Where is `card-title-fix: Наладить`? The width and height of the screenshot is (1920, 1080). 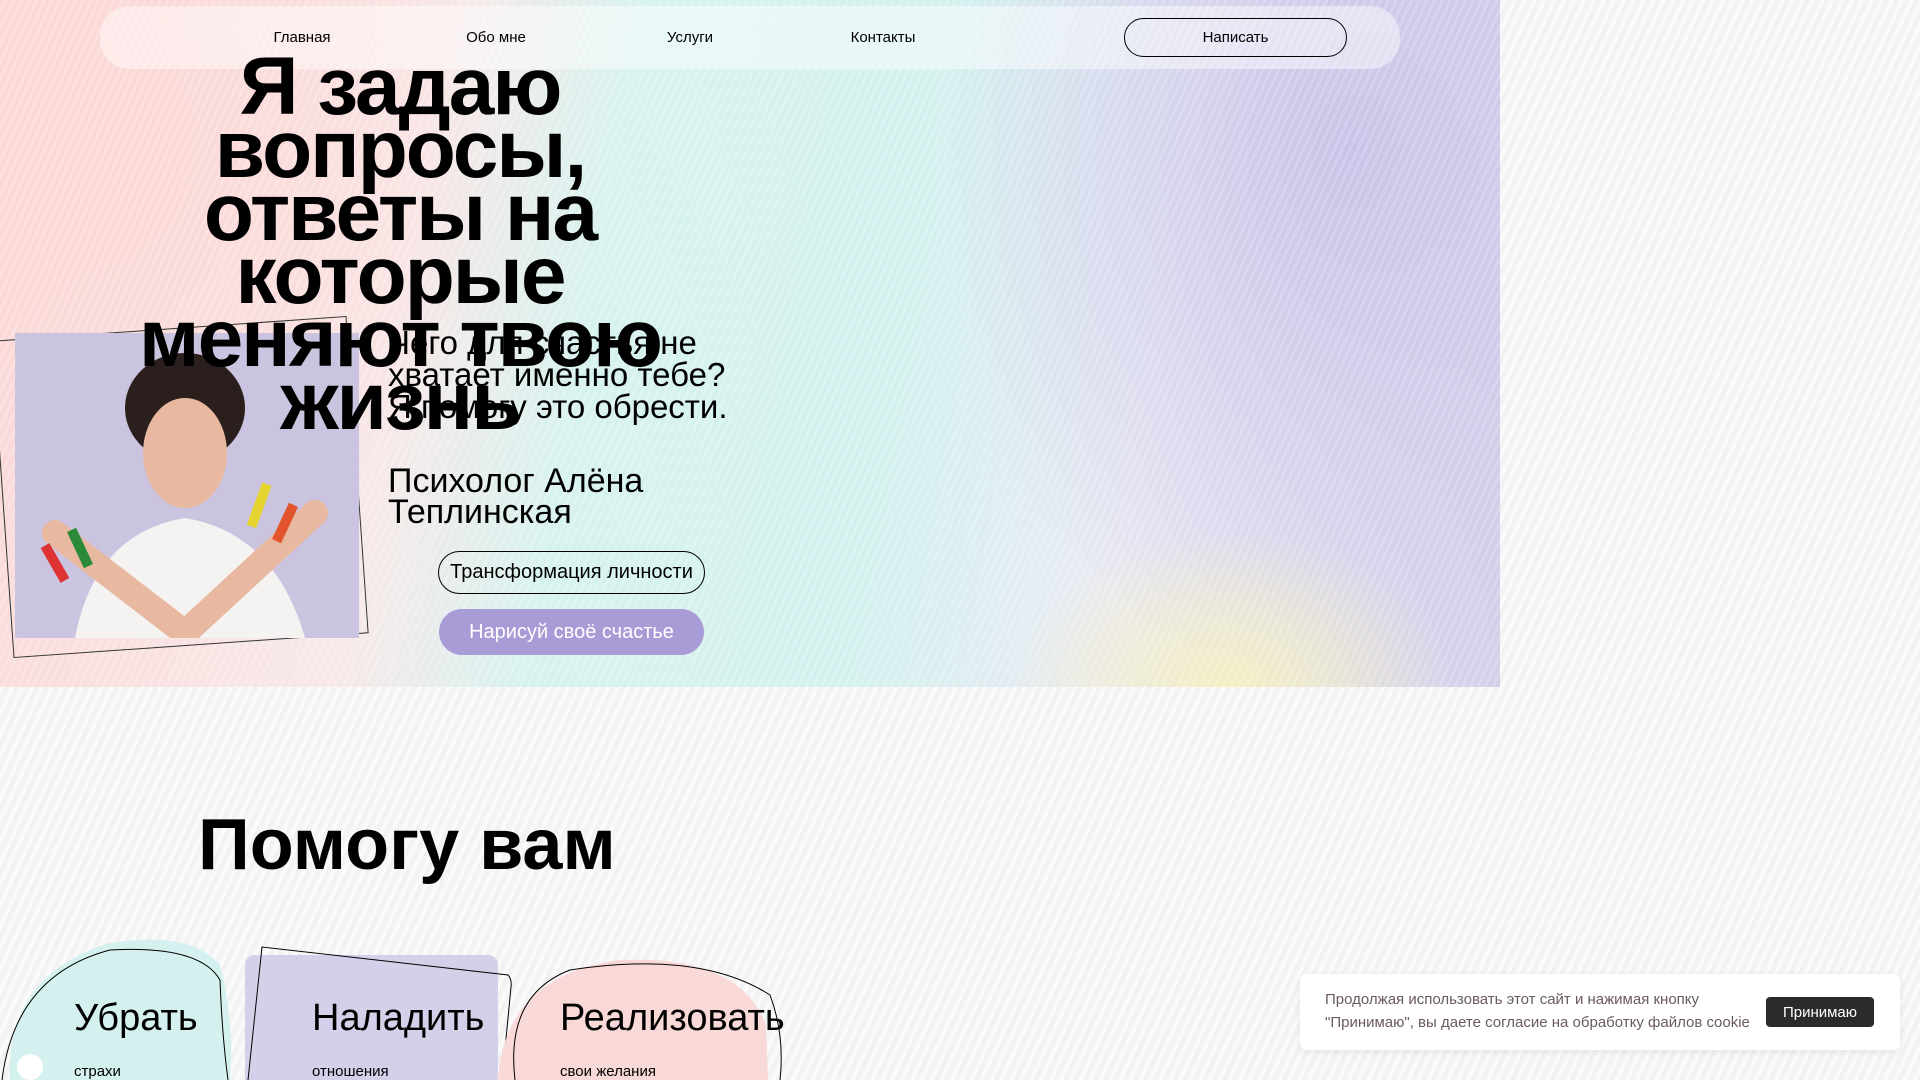 card-title-fix: Наладить is located at coordinates (398, 1018).